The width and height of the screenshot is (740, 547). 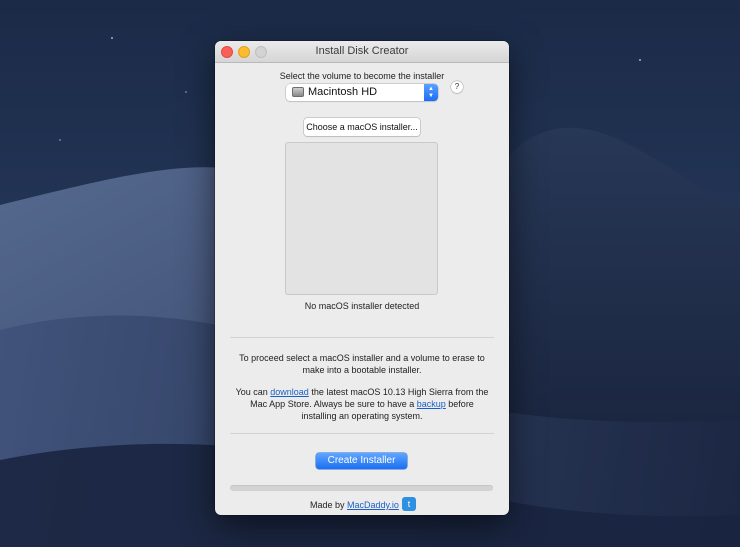 What do you see at coordinates (362, 433) in the screenshot?
I see `divider-bottom` at bounding box center [362, 433].